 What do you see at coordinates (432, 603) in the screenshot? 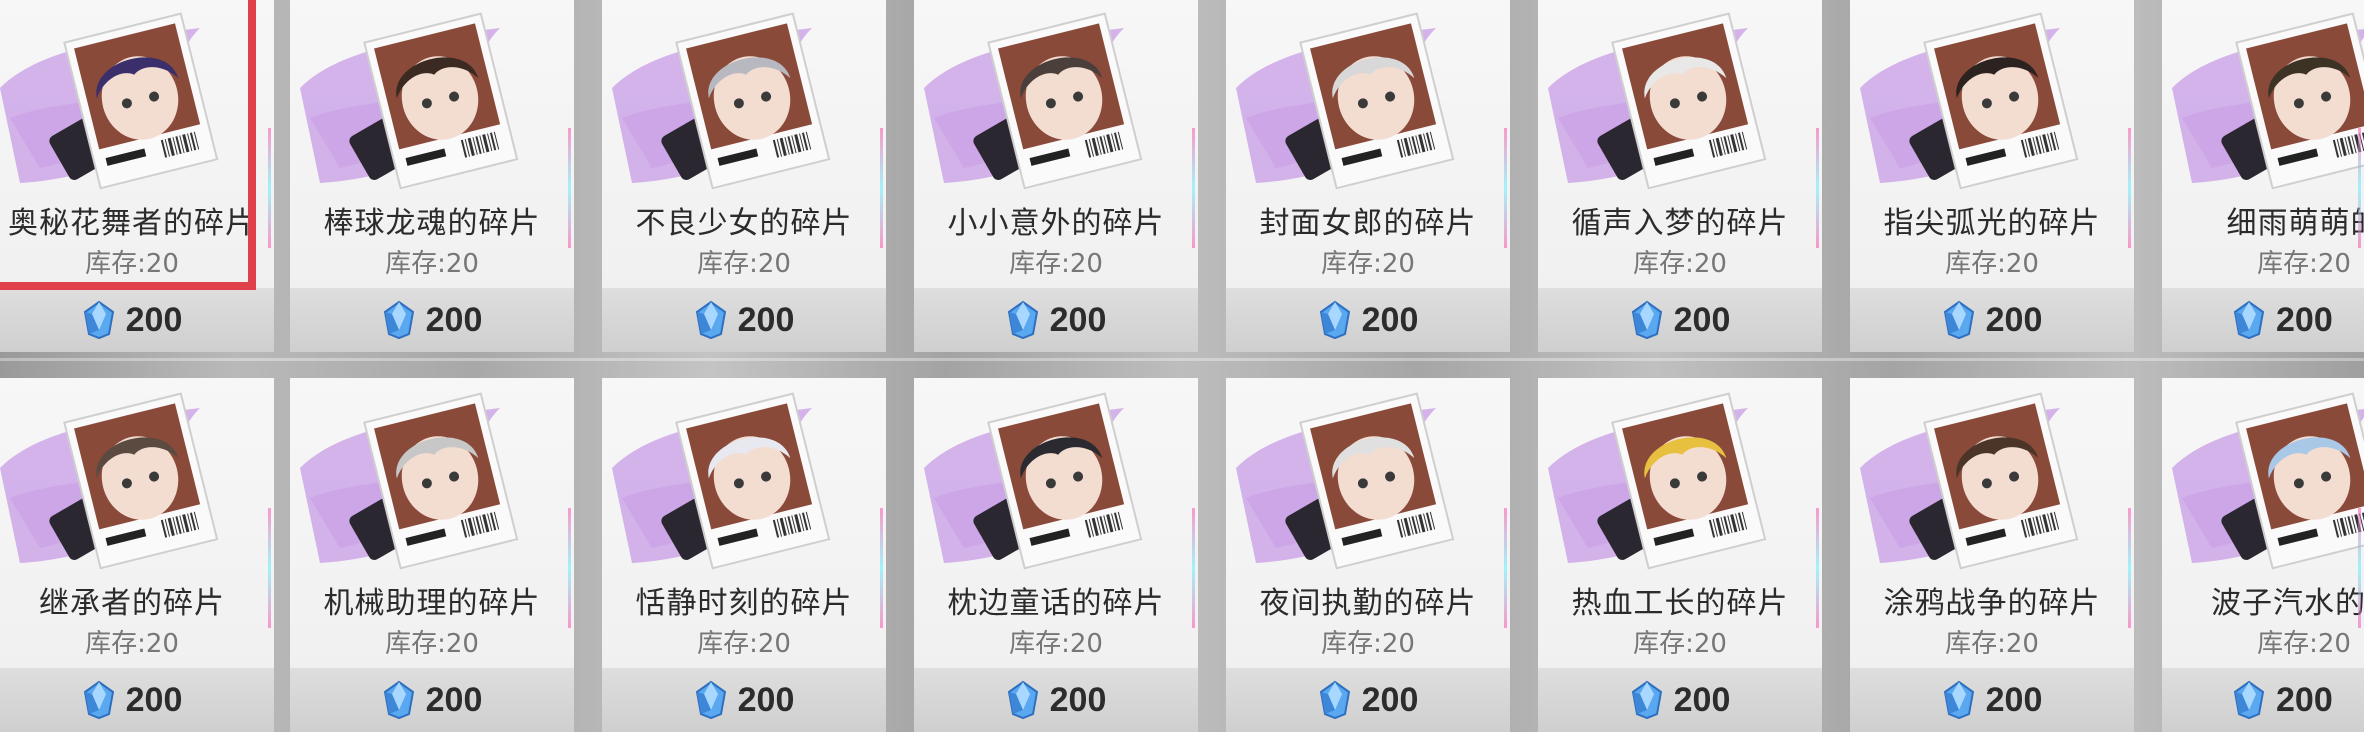
I see `item-name: 机械助理的碎片` at bounding box center [432, 603].